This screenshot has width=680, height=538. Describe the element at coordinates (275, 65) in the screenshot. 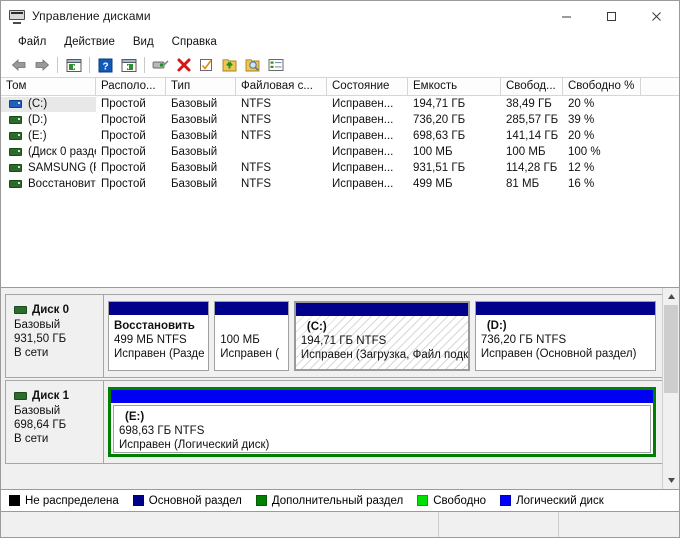

I see `detail-view-icon` at that location.